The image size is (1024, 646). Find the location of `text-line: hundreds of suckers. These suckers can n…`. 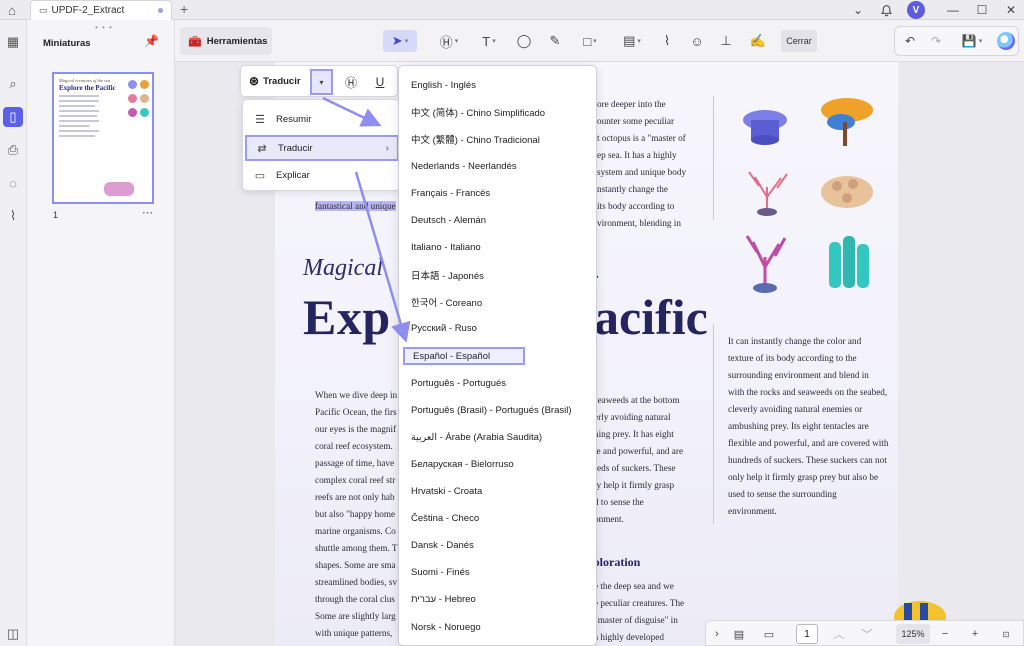

text-line: hundreds of suckers. These suckers can n… is located at coordinates (807, 460).